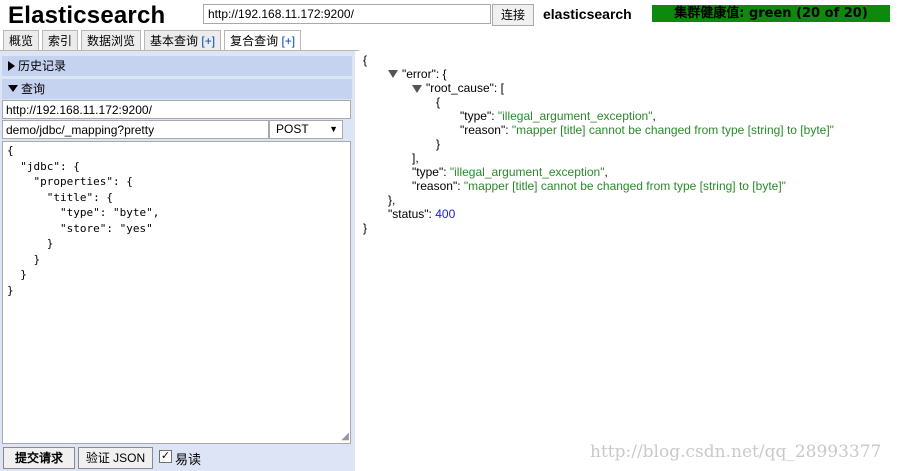  I want to click on json-key: "status", so click(408, 214).